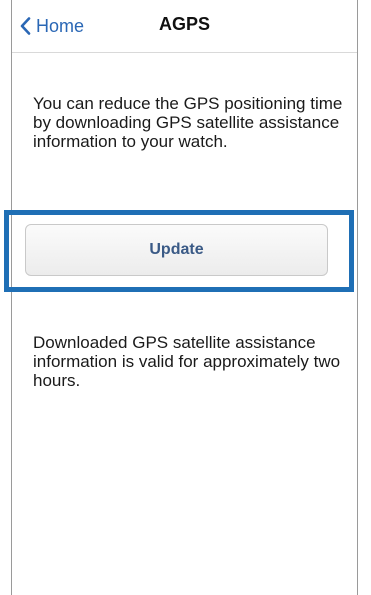  I want to click on page-title: AGPS, so click(184, 24).